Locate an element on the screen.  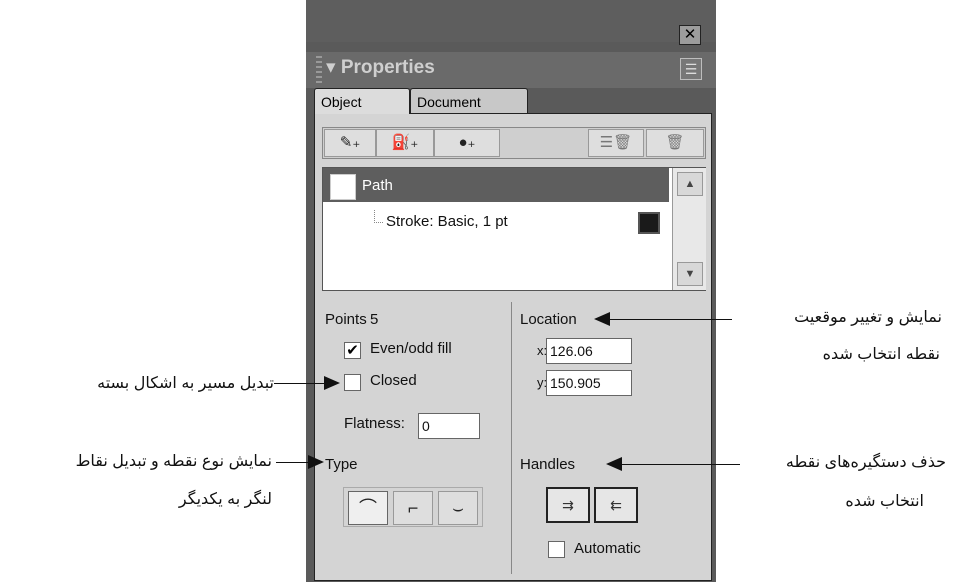
annotation-closed-line is located at coordinates (300, 383).